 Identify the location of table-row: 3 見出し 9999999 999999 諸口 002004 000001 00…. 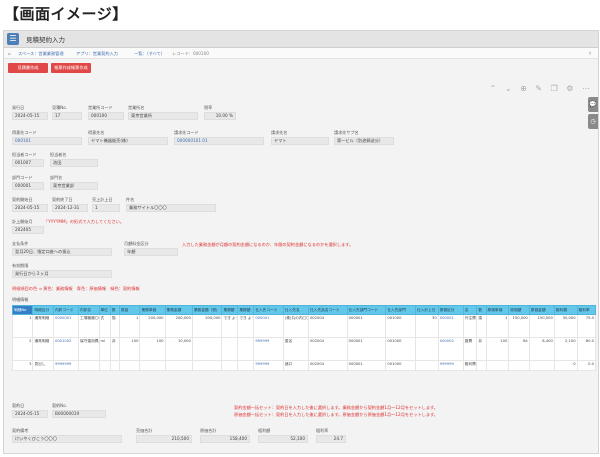
(304, 365).